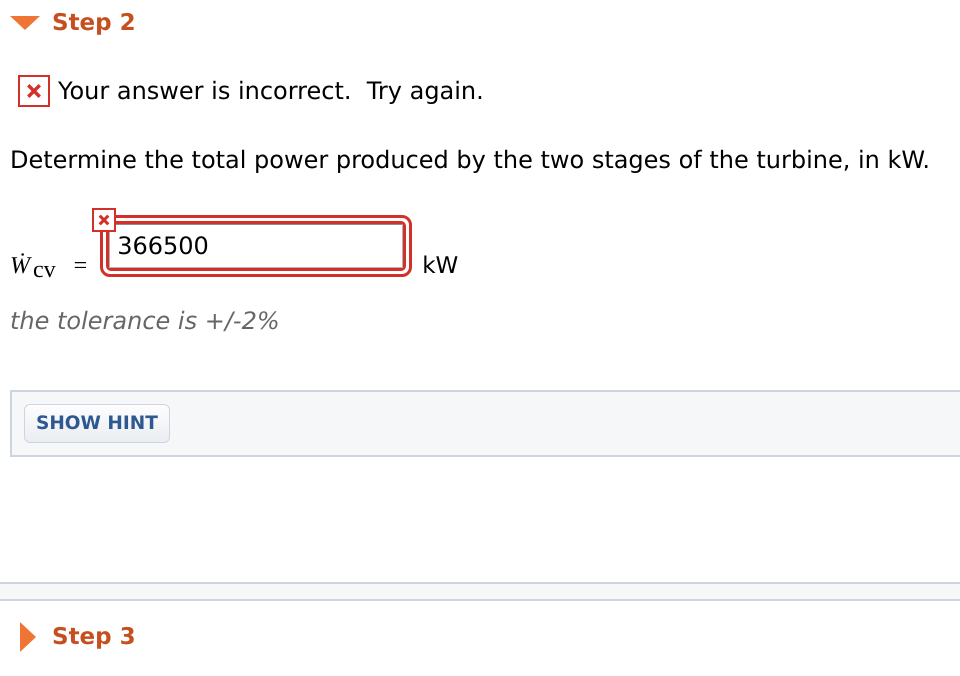 The height and width of the screenshot is (676, 960). What do you see at coordinates (440, 266) in the screenshot?
I see `unit-label: kW` at bounding box center [440, 266].